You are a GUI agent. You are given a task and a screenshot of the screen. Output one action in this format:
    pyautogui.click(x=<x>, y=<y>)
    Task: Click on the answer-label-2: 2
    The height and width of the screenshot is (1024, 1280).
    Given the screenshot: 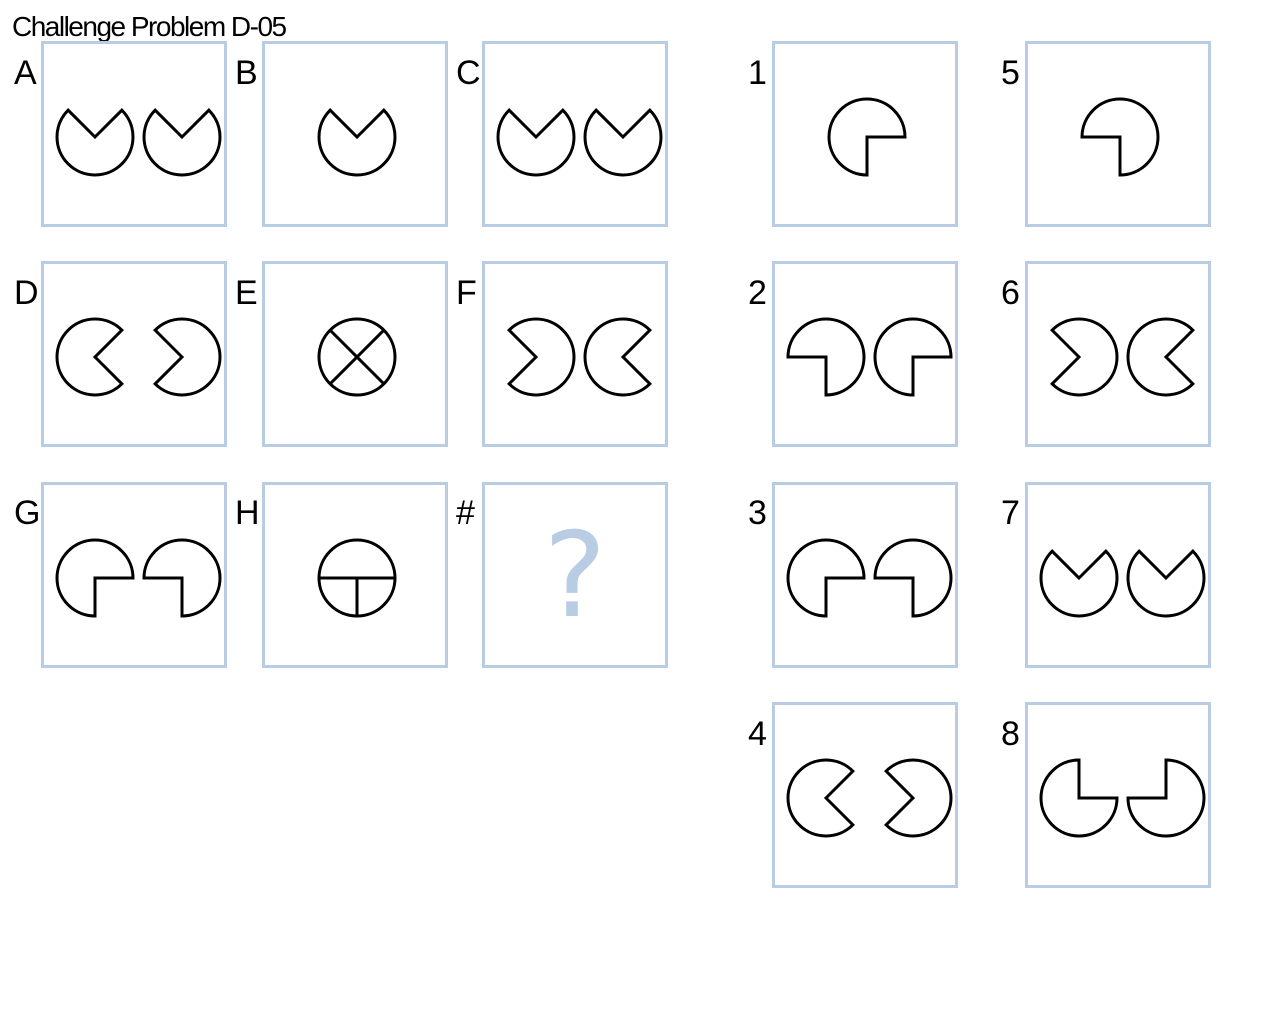 What is the action you would take?
    pyautogui.click(x=757, y=293)
    